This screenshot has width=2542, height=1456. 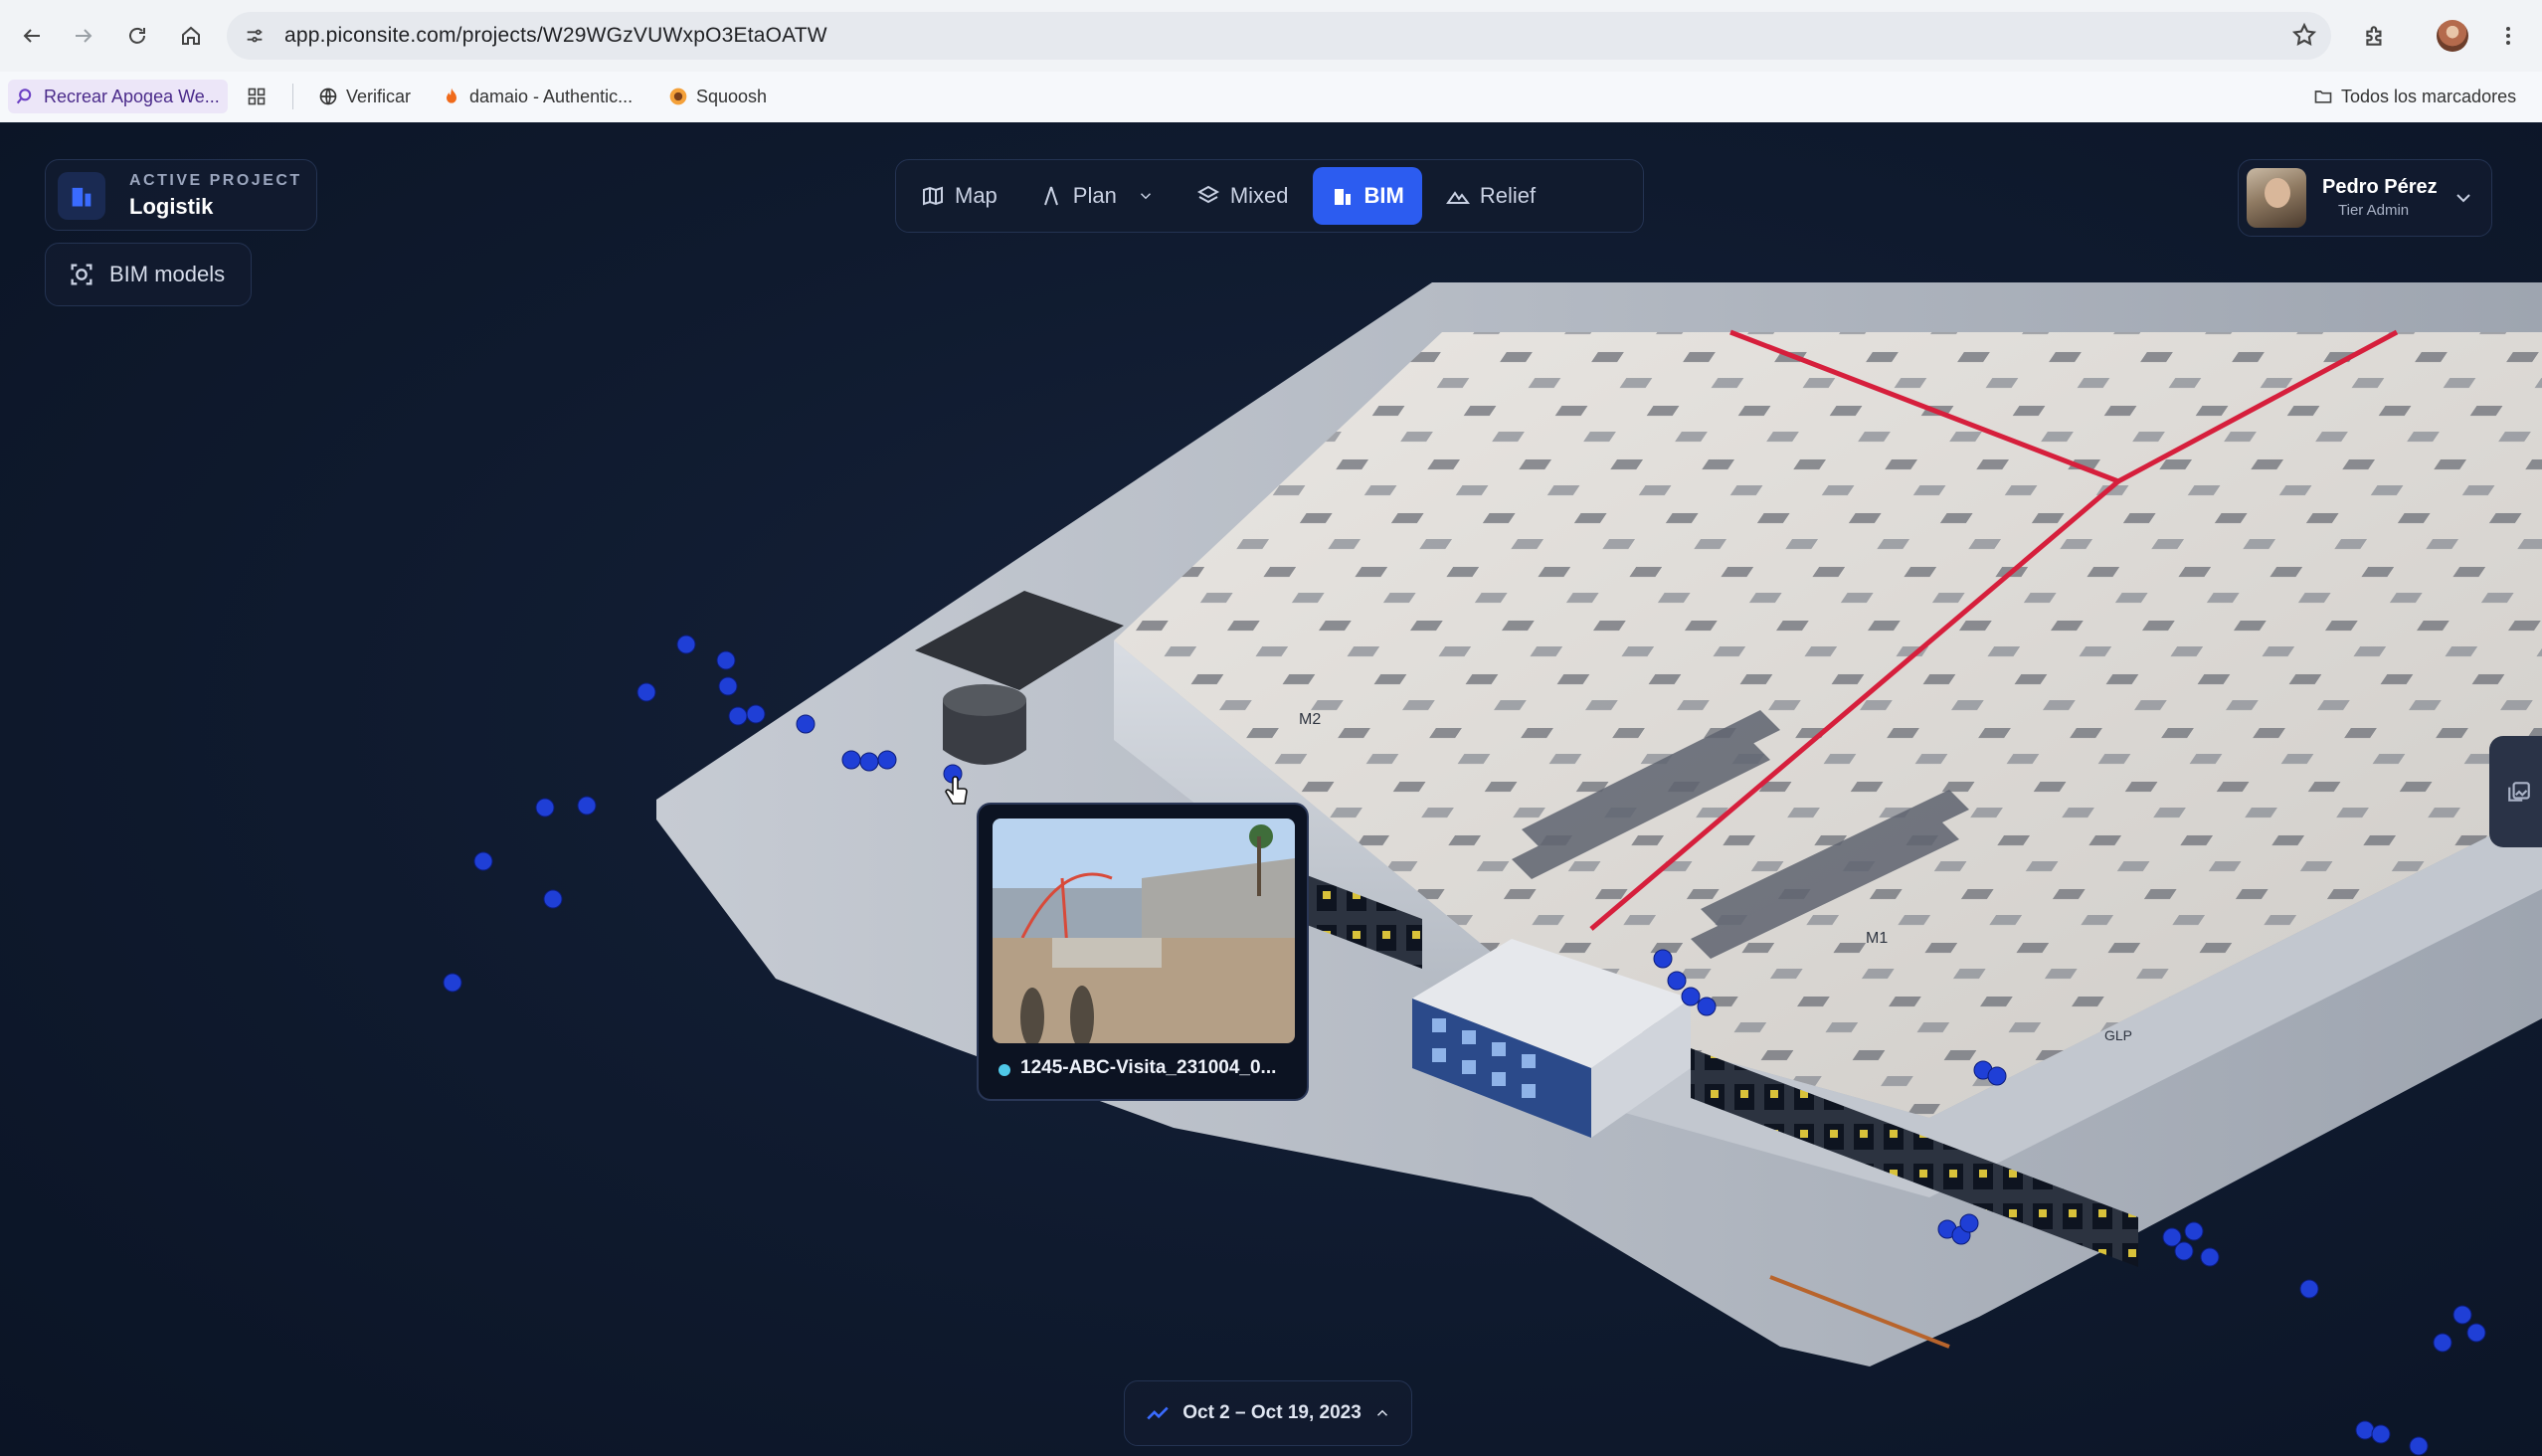 I want to click on gallery-side-tab, so click(x=2515, y=791).